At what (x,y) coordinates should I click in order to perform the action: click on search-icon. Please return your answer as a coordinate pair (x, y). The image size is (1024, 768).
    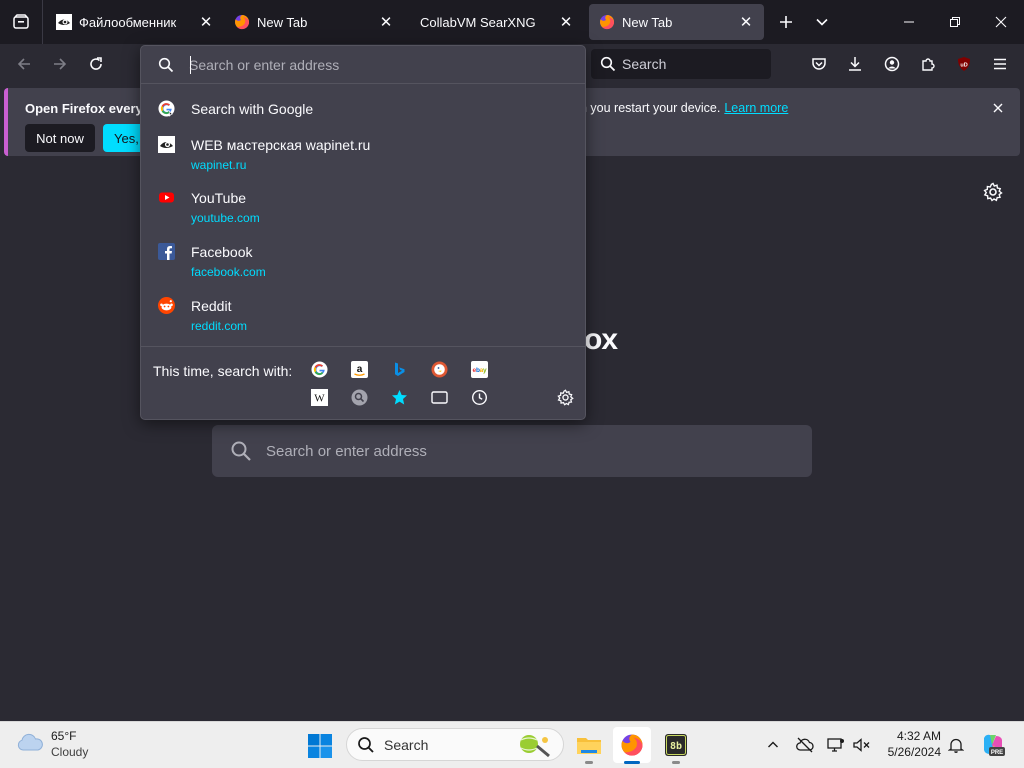
    Looking at the image, I should click on (366, 744).